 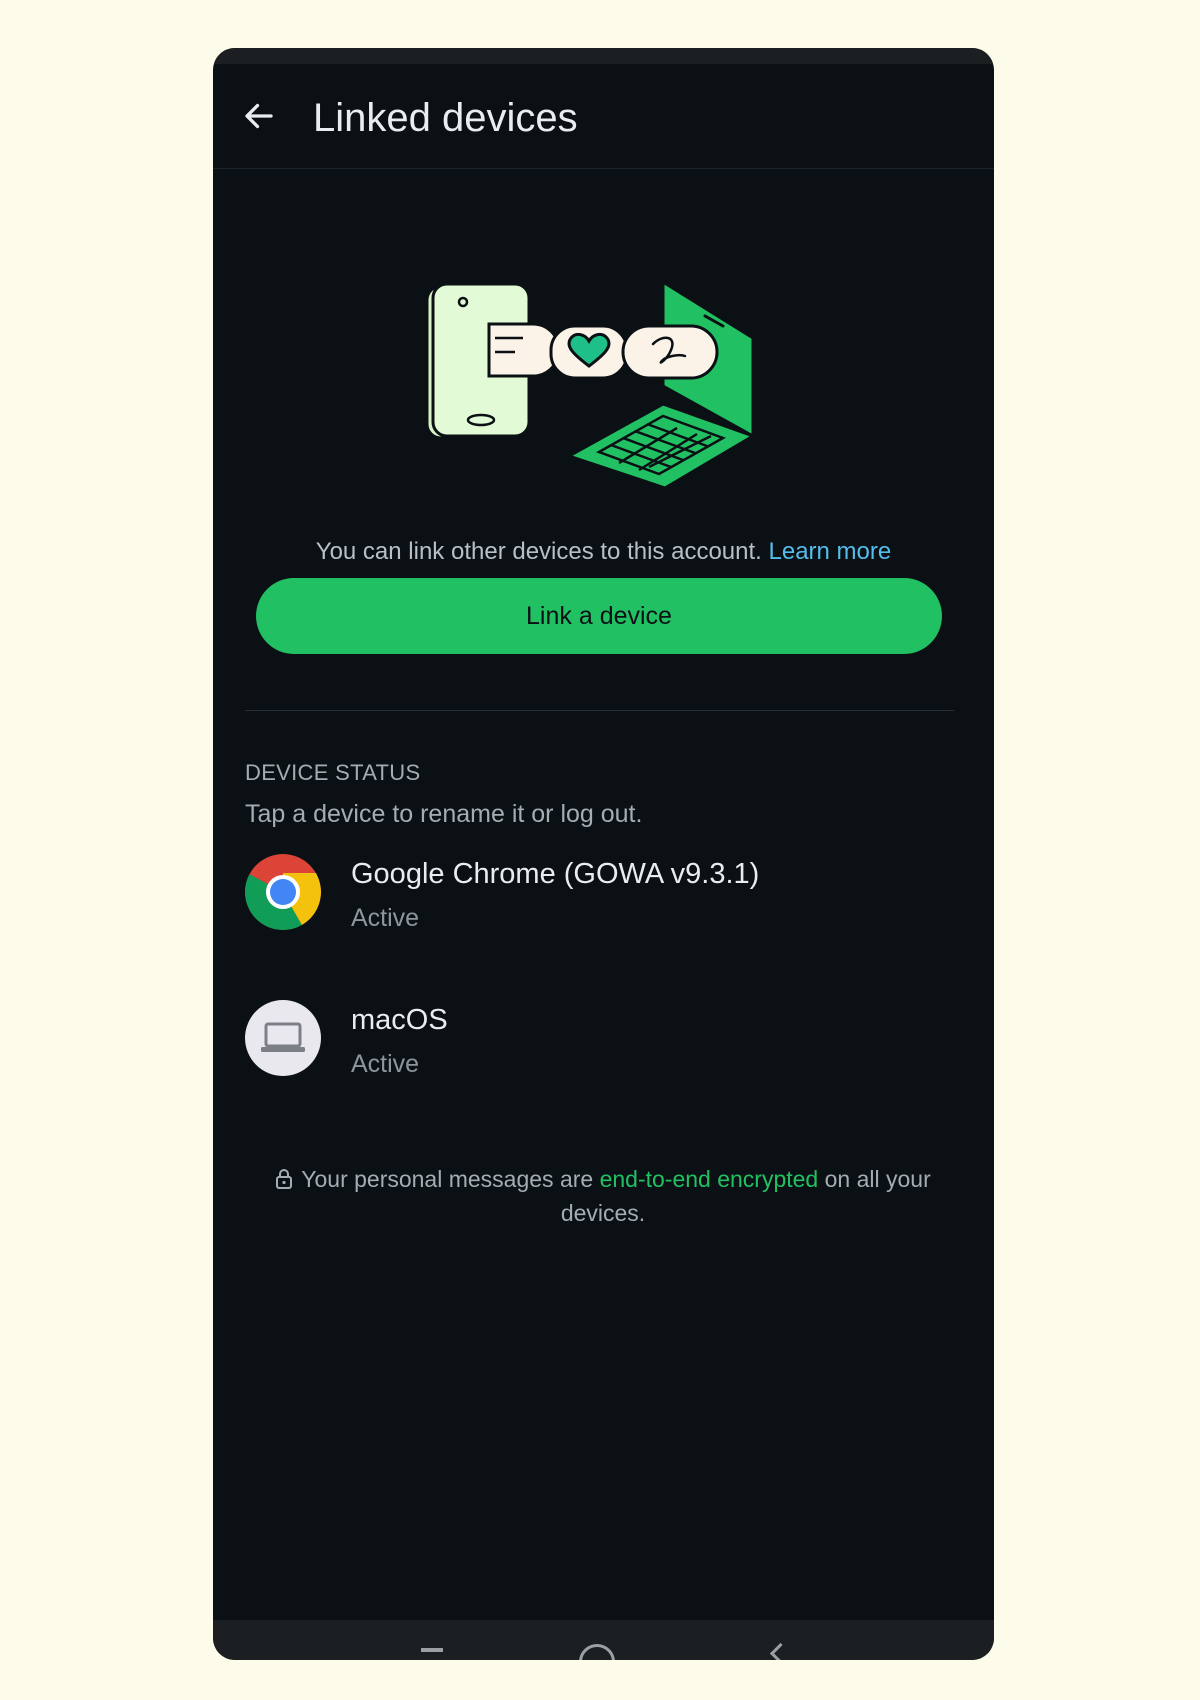 I want to click on arrow-left-icon, so click(x=259, y=116).